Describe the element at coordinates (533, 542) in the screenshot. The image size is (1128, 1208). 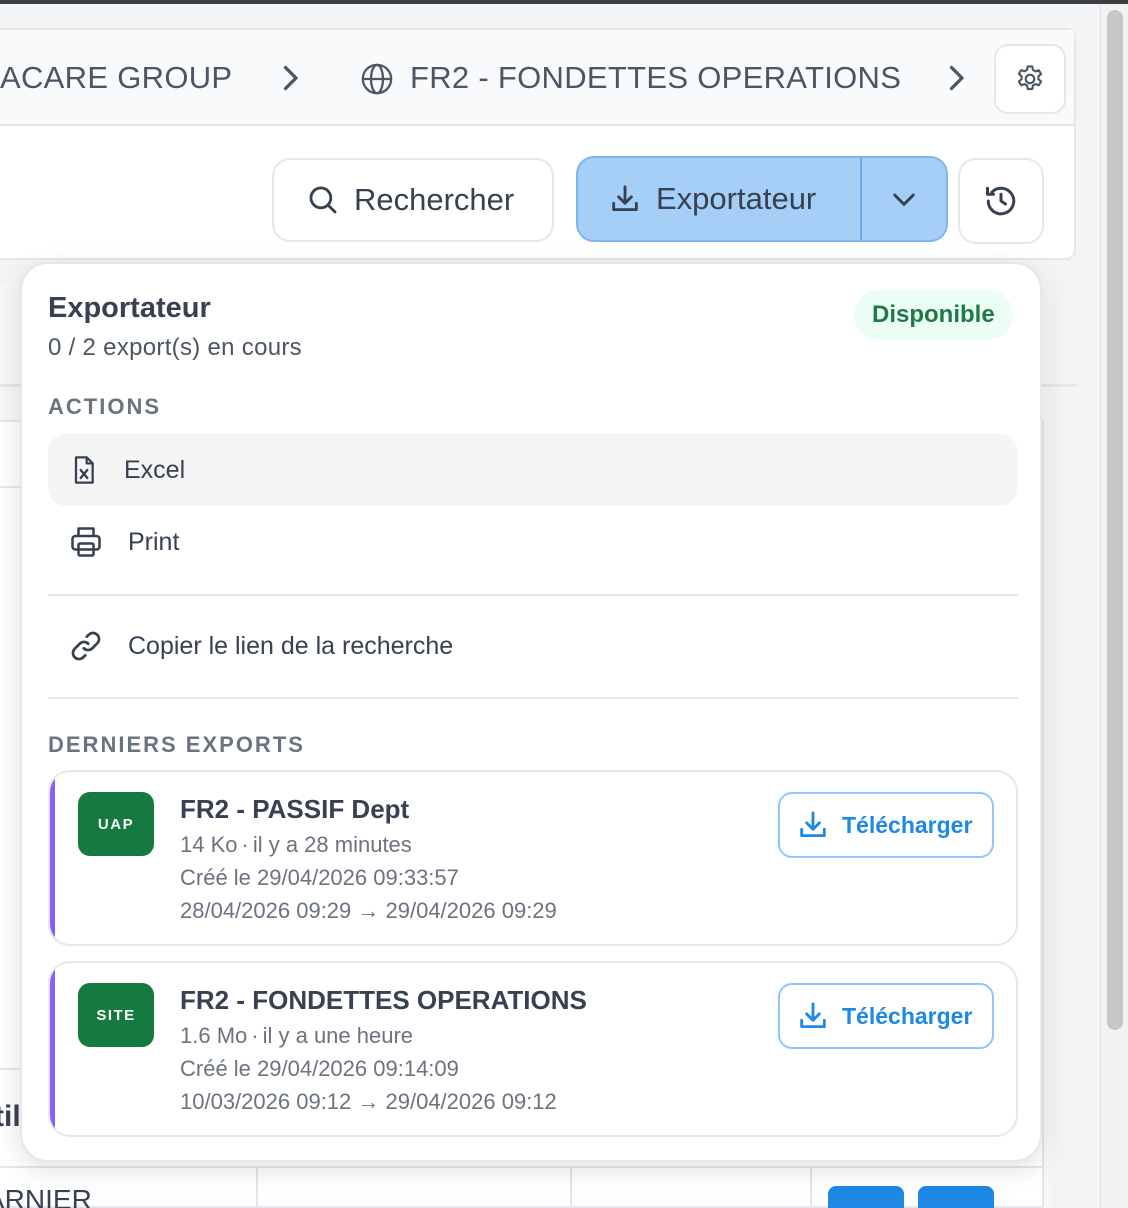
I see `menu-item-print: Print` at that location.